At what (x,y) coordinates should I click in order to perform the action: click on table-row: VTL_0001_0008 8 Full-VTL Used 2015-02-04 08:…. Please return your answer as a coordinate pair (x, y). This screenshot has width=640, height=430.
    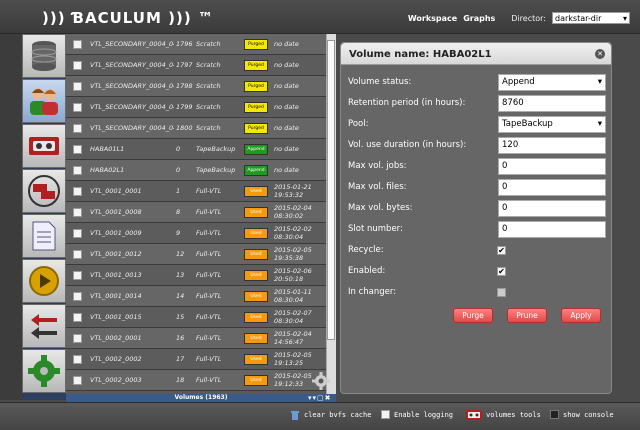
    Looking at the image, I should click on (196, 212).